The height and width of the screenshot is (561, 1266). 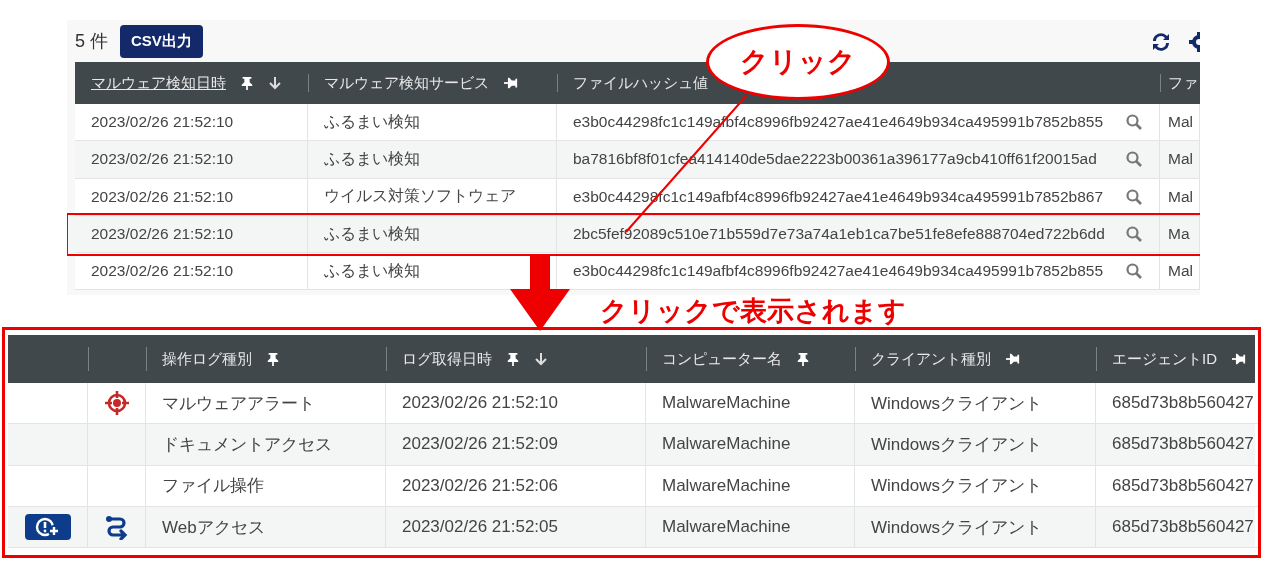 I want to click on annotation-caption: クリックで表示されます, so click(x=753, y=311).